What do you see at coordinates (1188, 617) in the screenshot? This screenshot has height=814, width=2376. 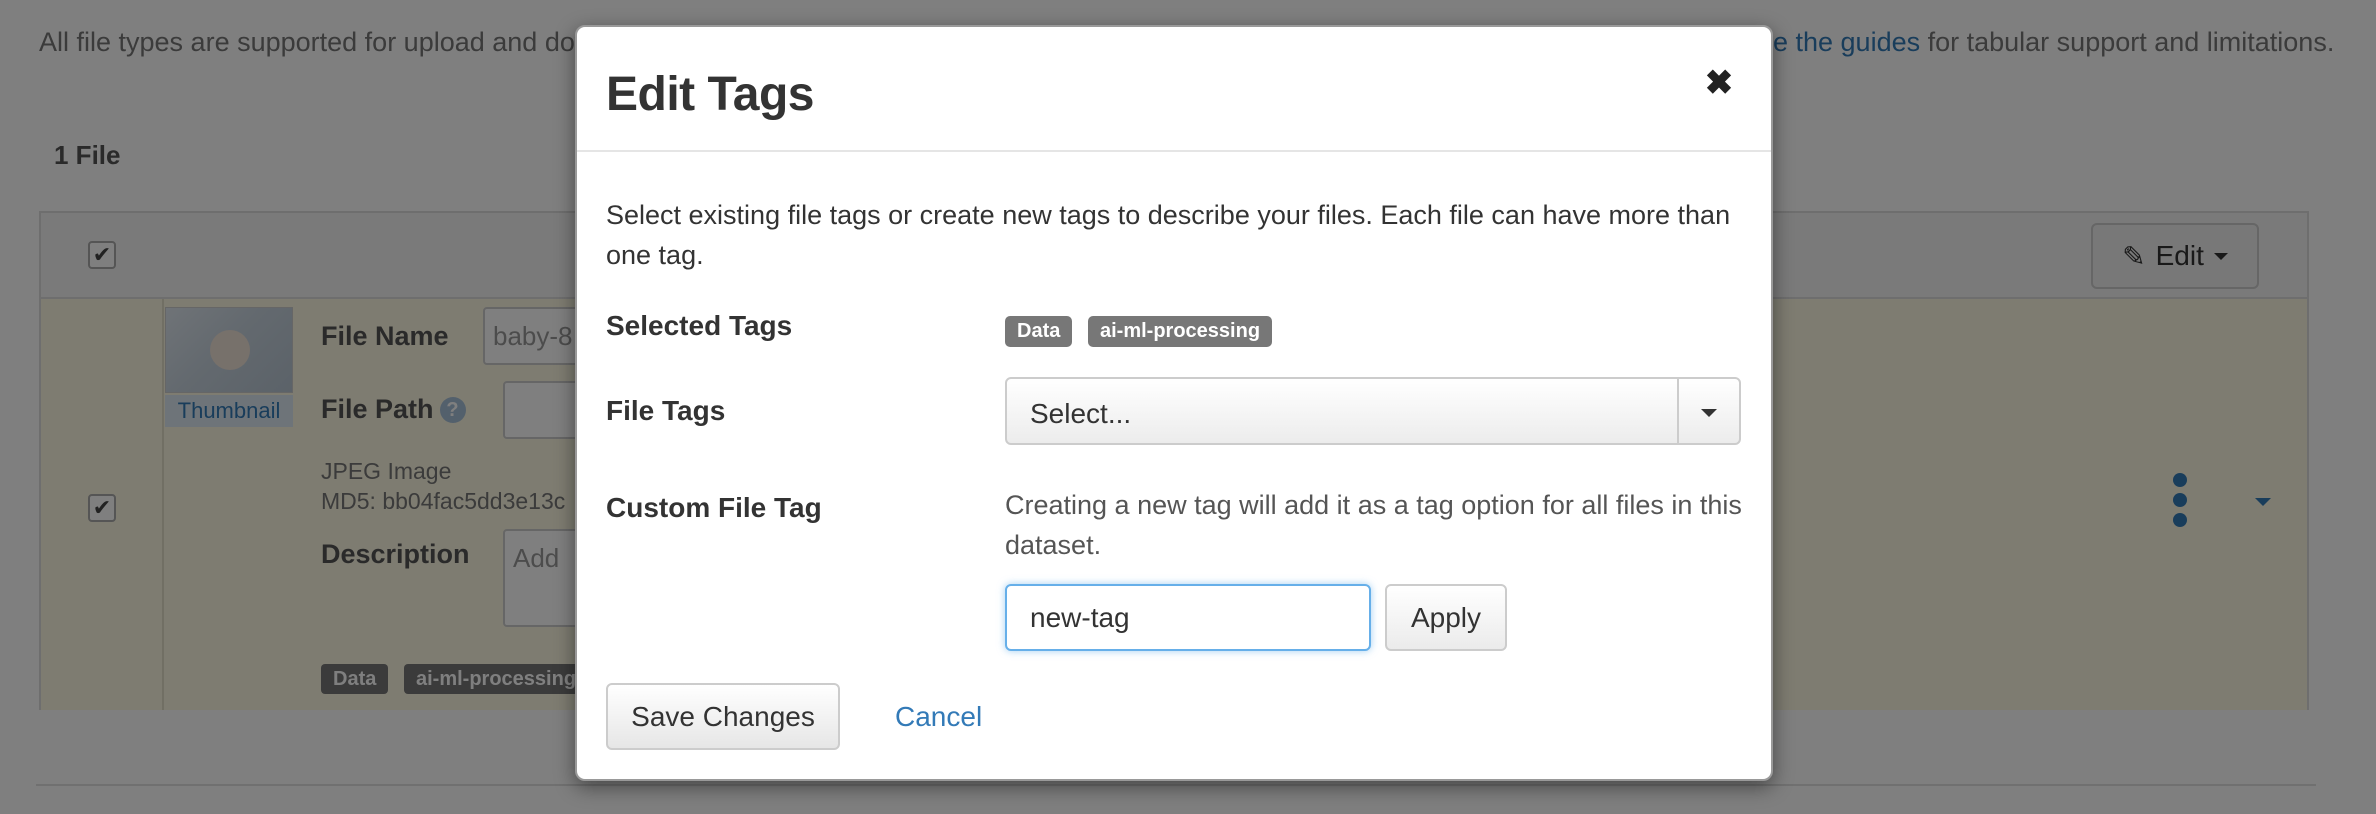 I see `custom-tag-input` at bounding box center [1188, 617].